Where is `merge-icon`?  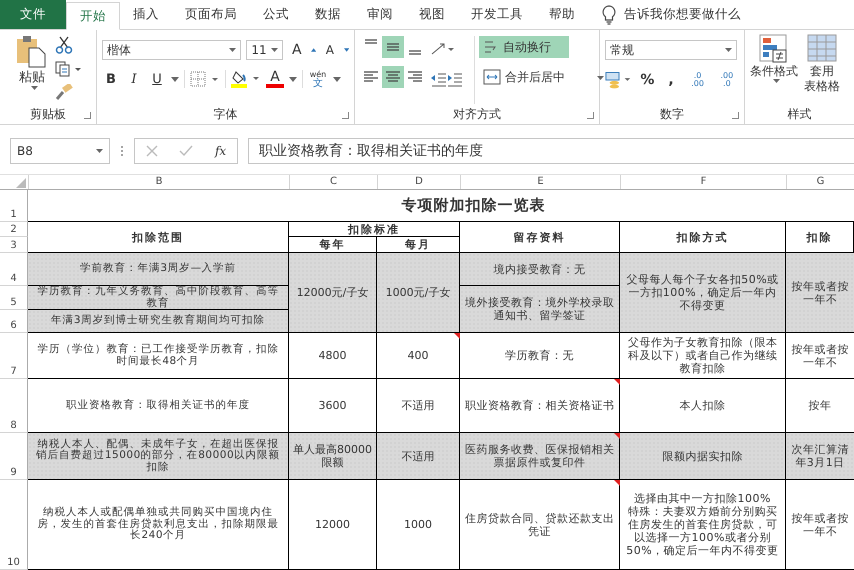 merge-icon is located at coordinates (492, 77).